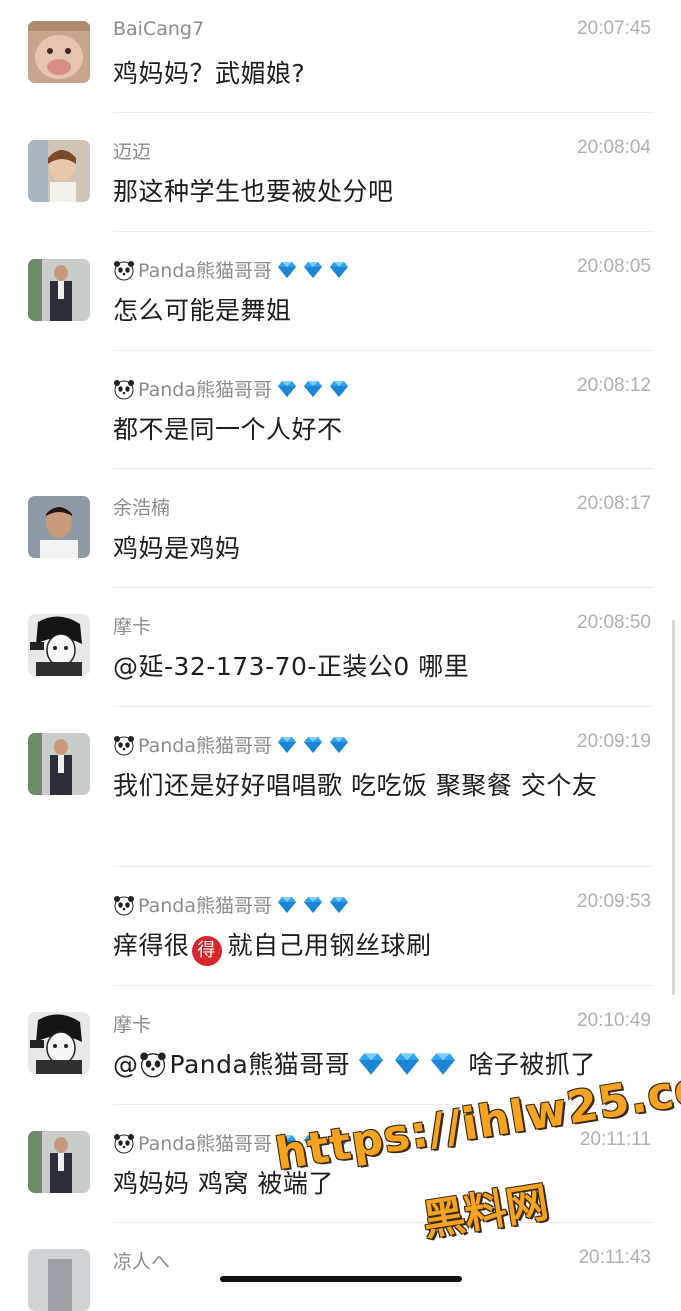  I want to click on message-text-part: 就自己用钢丝球刷, so click(329, 945).